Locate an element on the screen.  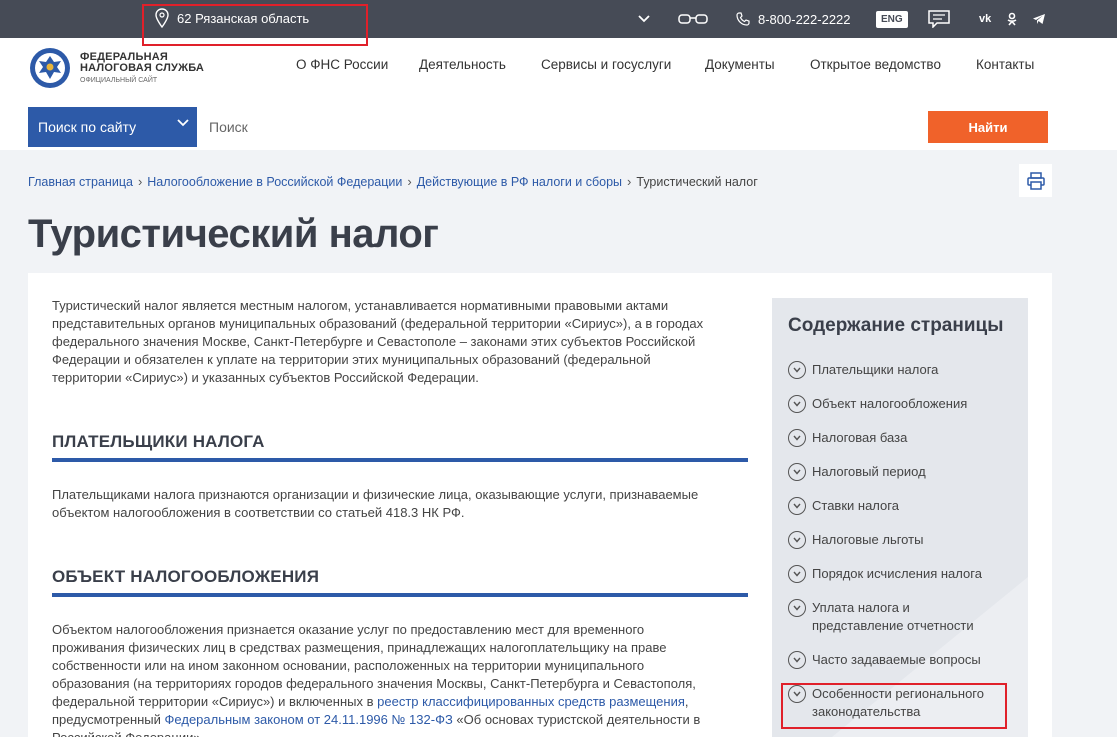
section-object-heading: ОБЪЕКТ НАЛОГООБЛОЖЕНИЯ is located at coordinates (186, 576).